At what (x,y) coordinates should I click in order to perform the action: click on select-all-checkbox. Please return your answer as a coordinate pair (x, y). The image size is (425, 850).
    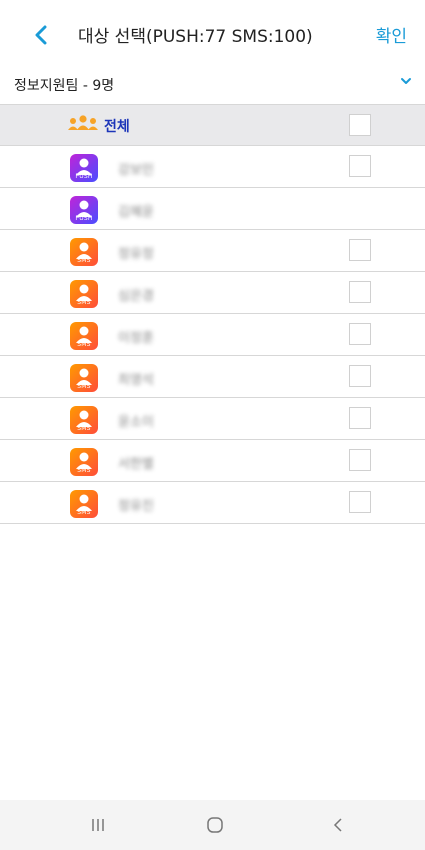
    Looking at the image, I should click on (360, 125).